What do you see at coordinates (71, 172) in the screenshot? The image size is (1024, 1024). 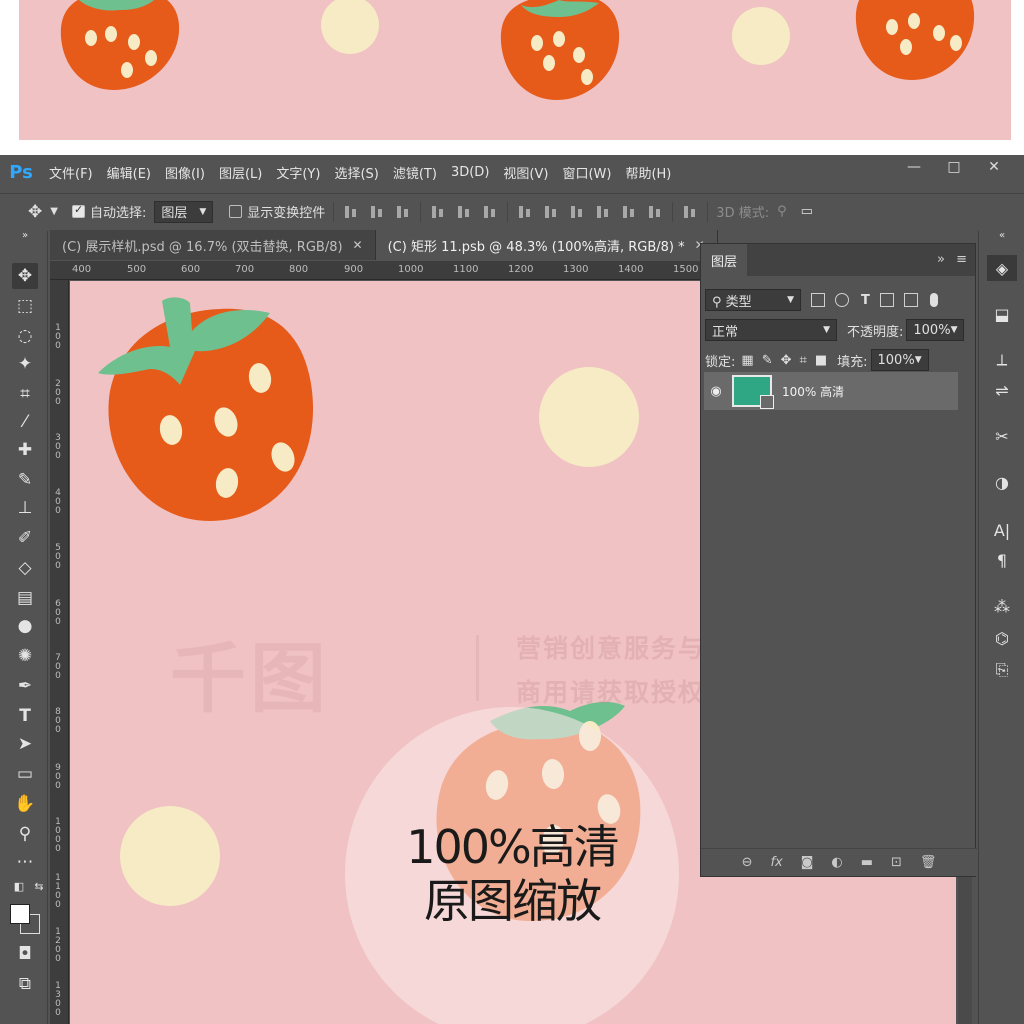 I see `menu-file: 文件(F)` at bounding box center [71, 172].